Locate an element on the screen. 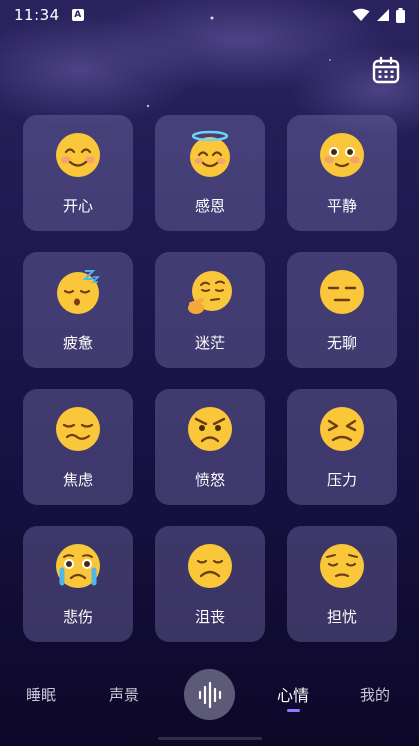 Image resolution: width=419 pixels, height=746 pixels. frowning-face-icon is located at coordinates (210, 566).